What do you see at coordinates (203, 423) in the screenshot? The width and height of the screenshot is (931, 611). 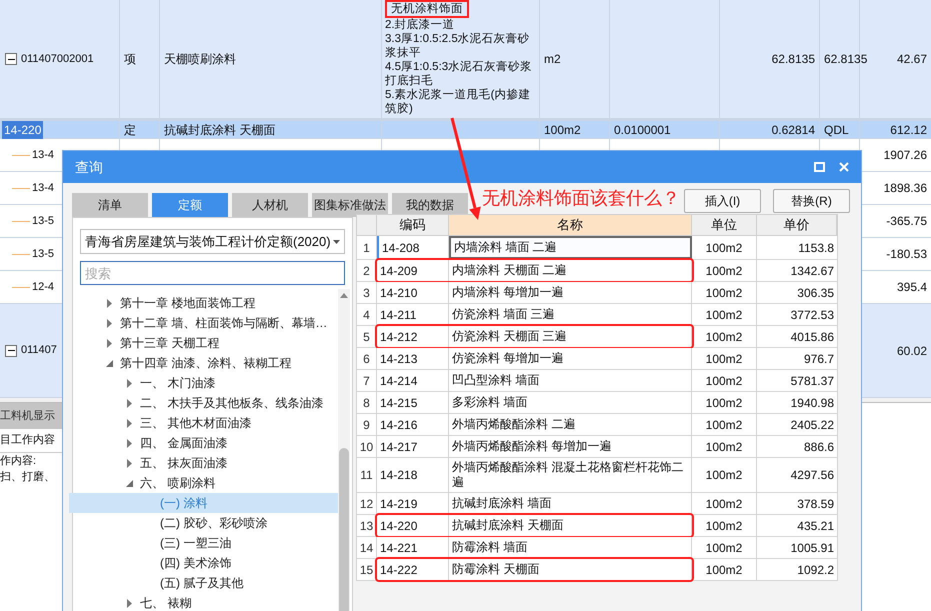 I see `tree-item: 三、 其他木材面油漆` at bounding box center [203, 423].